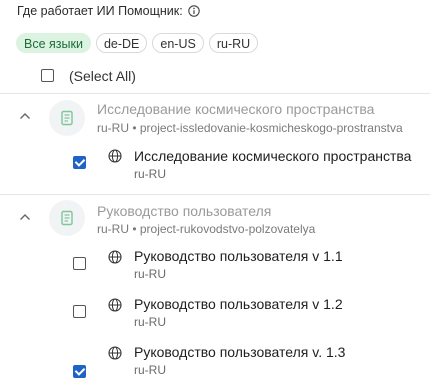 The height and width of the screenshot is (382, 446). What do you see at coordinates (272, 156) in the screenshot?
I see `item-title: Исследование космического пространства` at bounding box center [272, 156].